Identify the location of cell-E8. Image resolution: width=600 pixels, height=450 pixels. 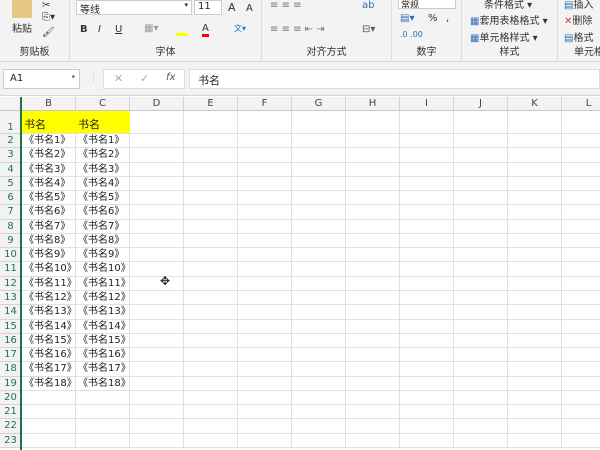
(211, 226).